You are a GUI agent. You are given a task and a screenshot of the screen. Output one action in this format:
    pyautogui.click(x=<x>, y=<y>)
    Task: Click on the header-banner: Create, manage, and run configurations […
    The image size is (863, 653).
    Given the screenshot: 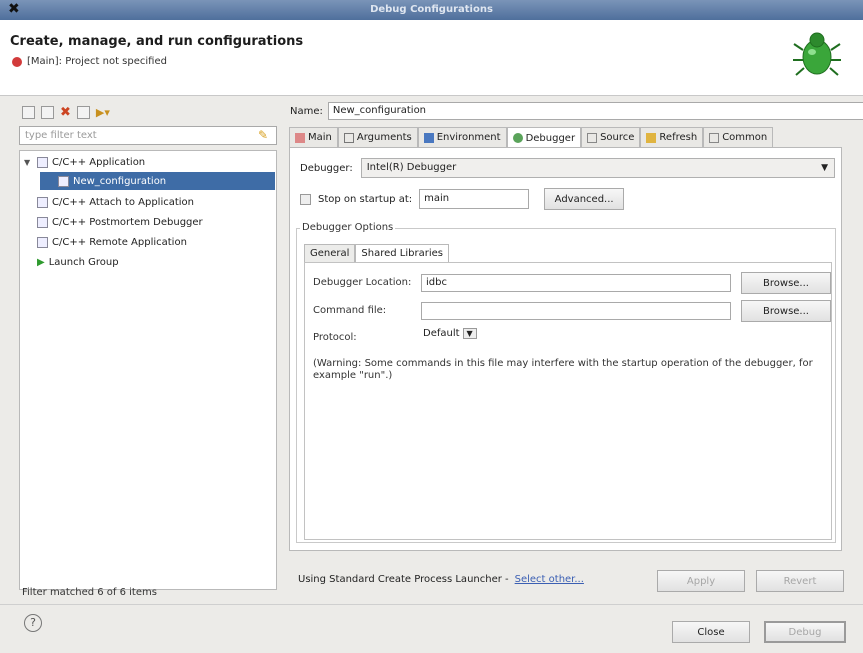 What is the action you would take?
    pyautogui.click(x=431, y=58)
    